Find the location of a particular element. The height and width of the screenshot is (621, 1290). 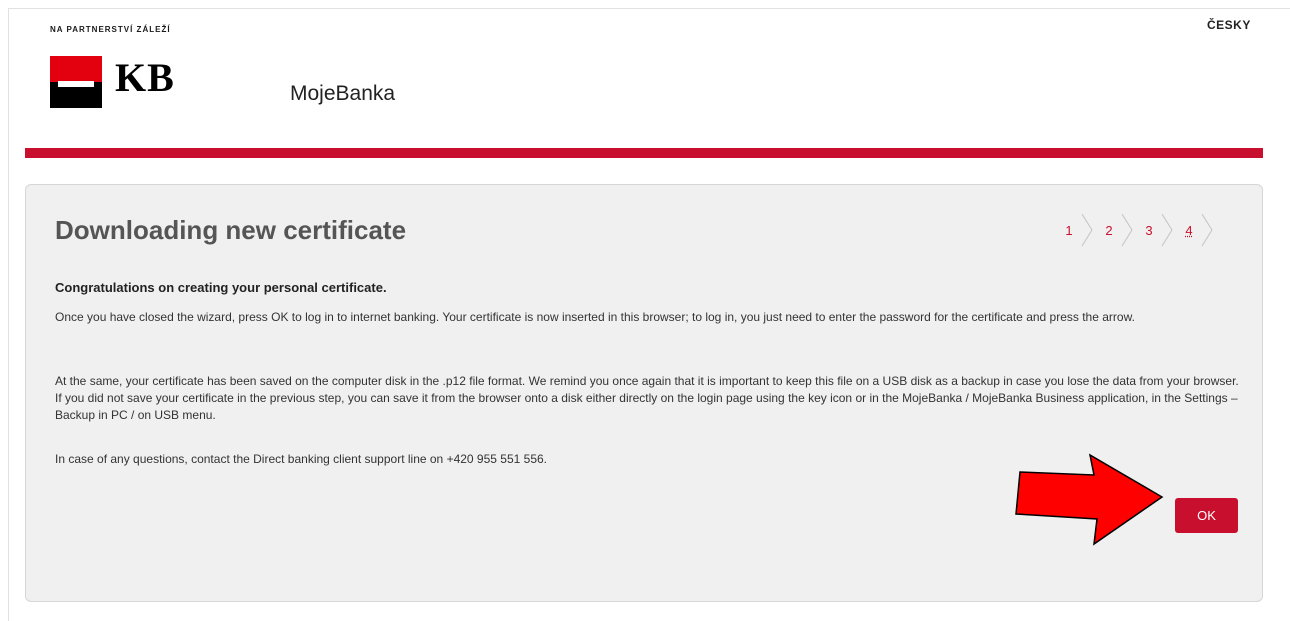

ok-button: OK is located at coordinates (1206, 515).